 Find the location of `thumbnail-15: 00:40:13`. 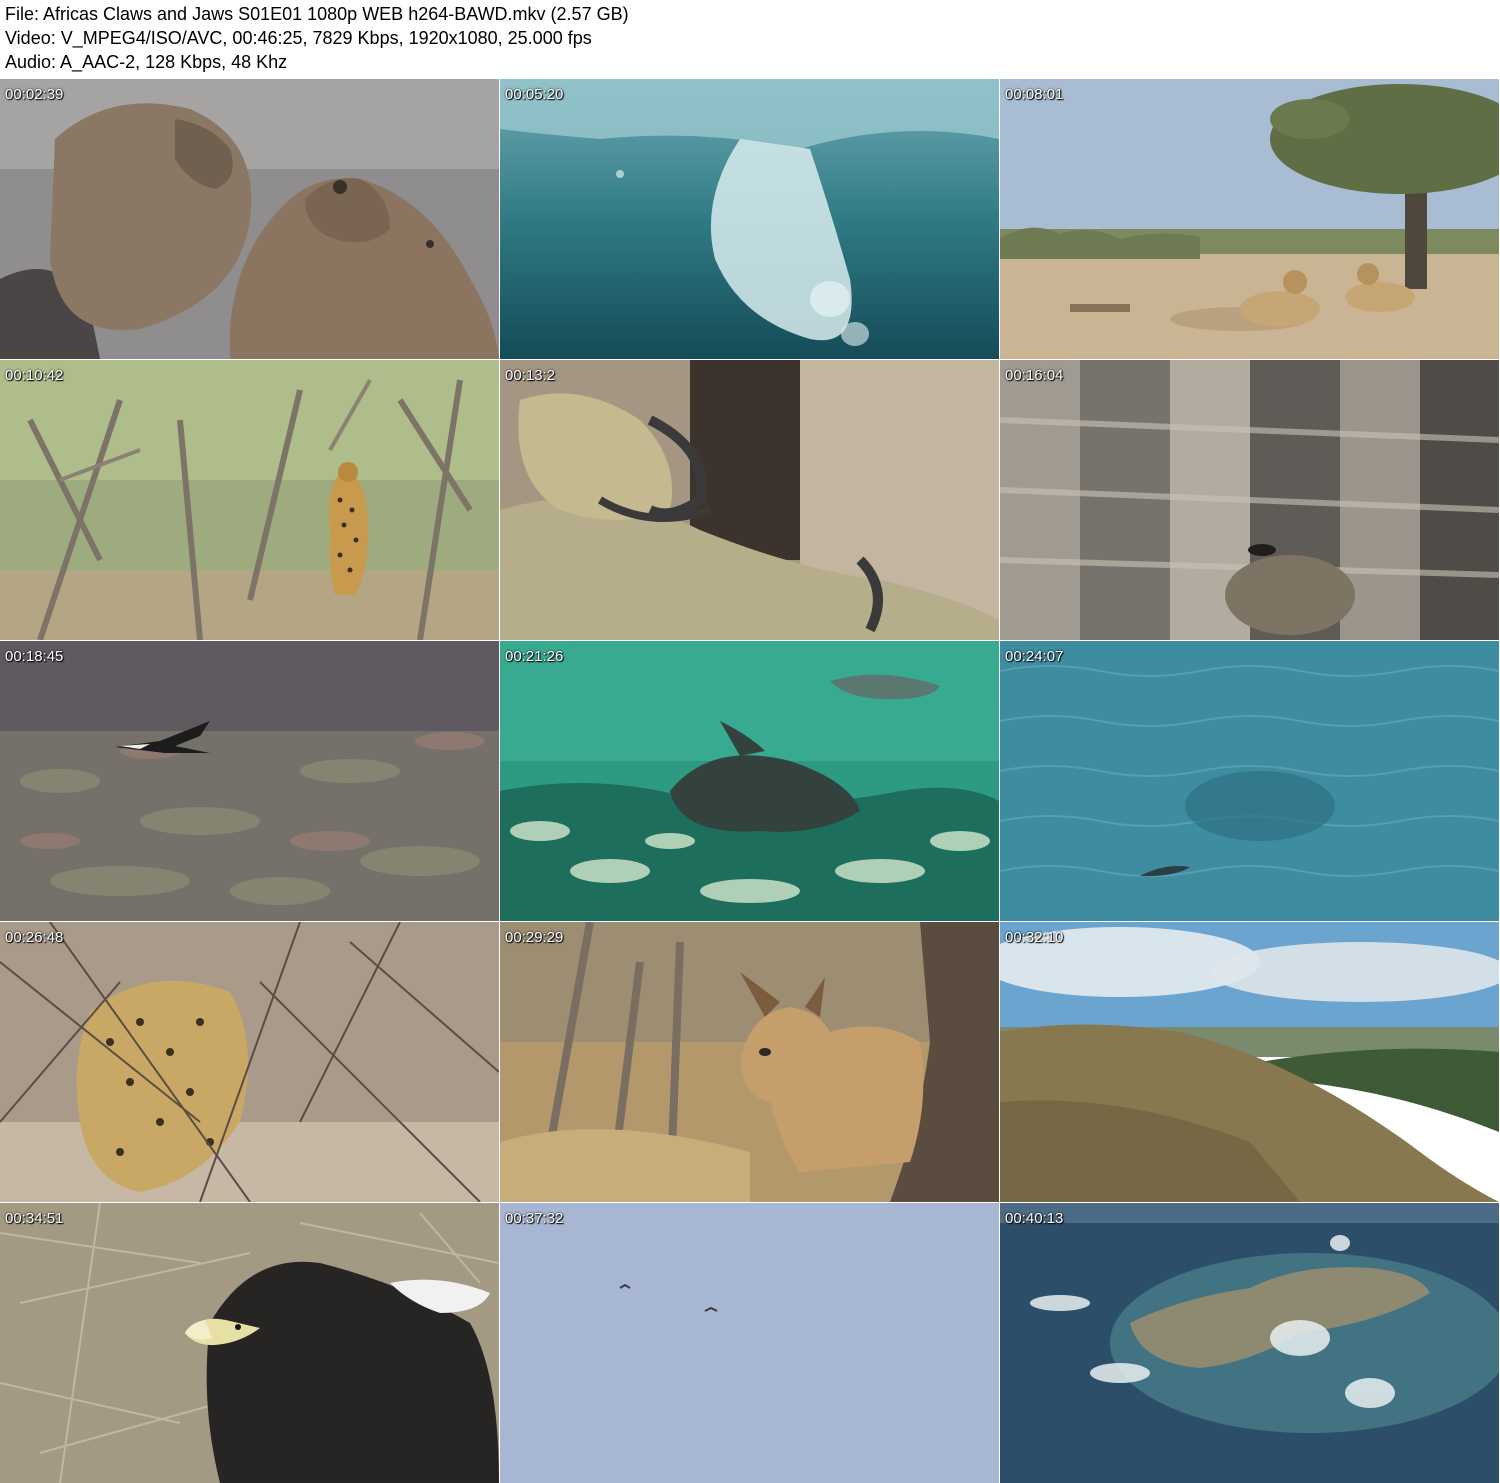

thumbnail-15: 00:40:13 is located at coordinates (1249, 1343).